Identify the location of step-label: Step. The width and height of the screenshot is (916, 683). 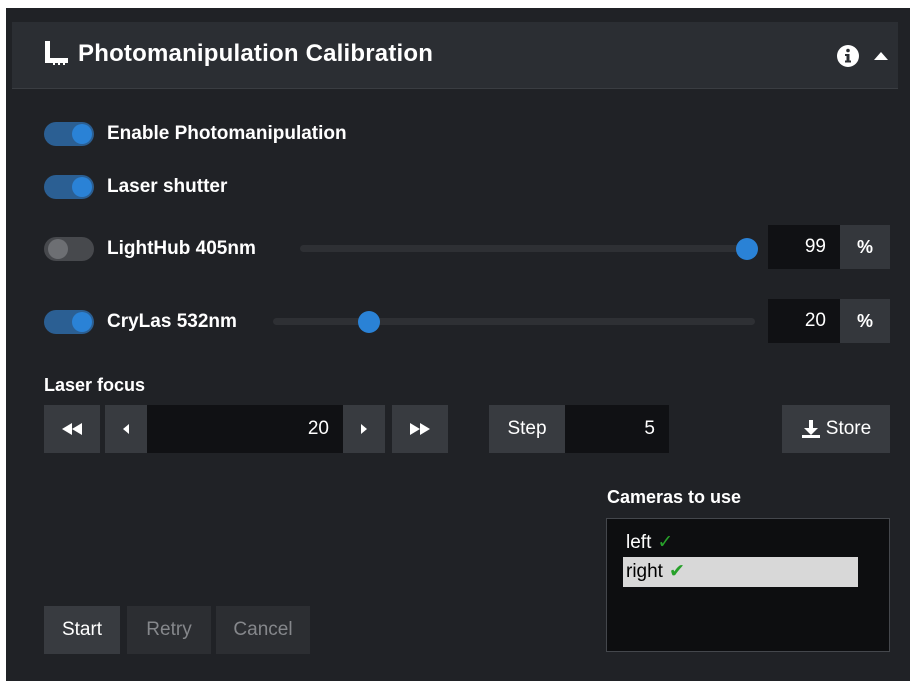
(527, 429).